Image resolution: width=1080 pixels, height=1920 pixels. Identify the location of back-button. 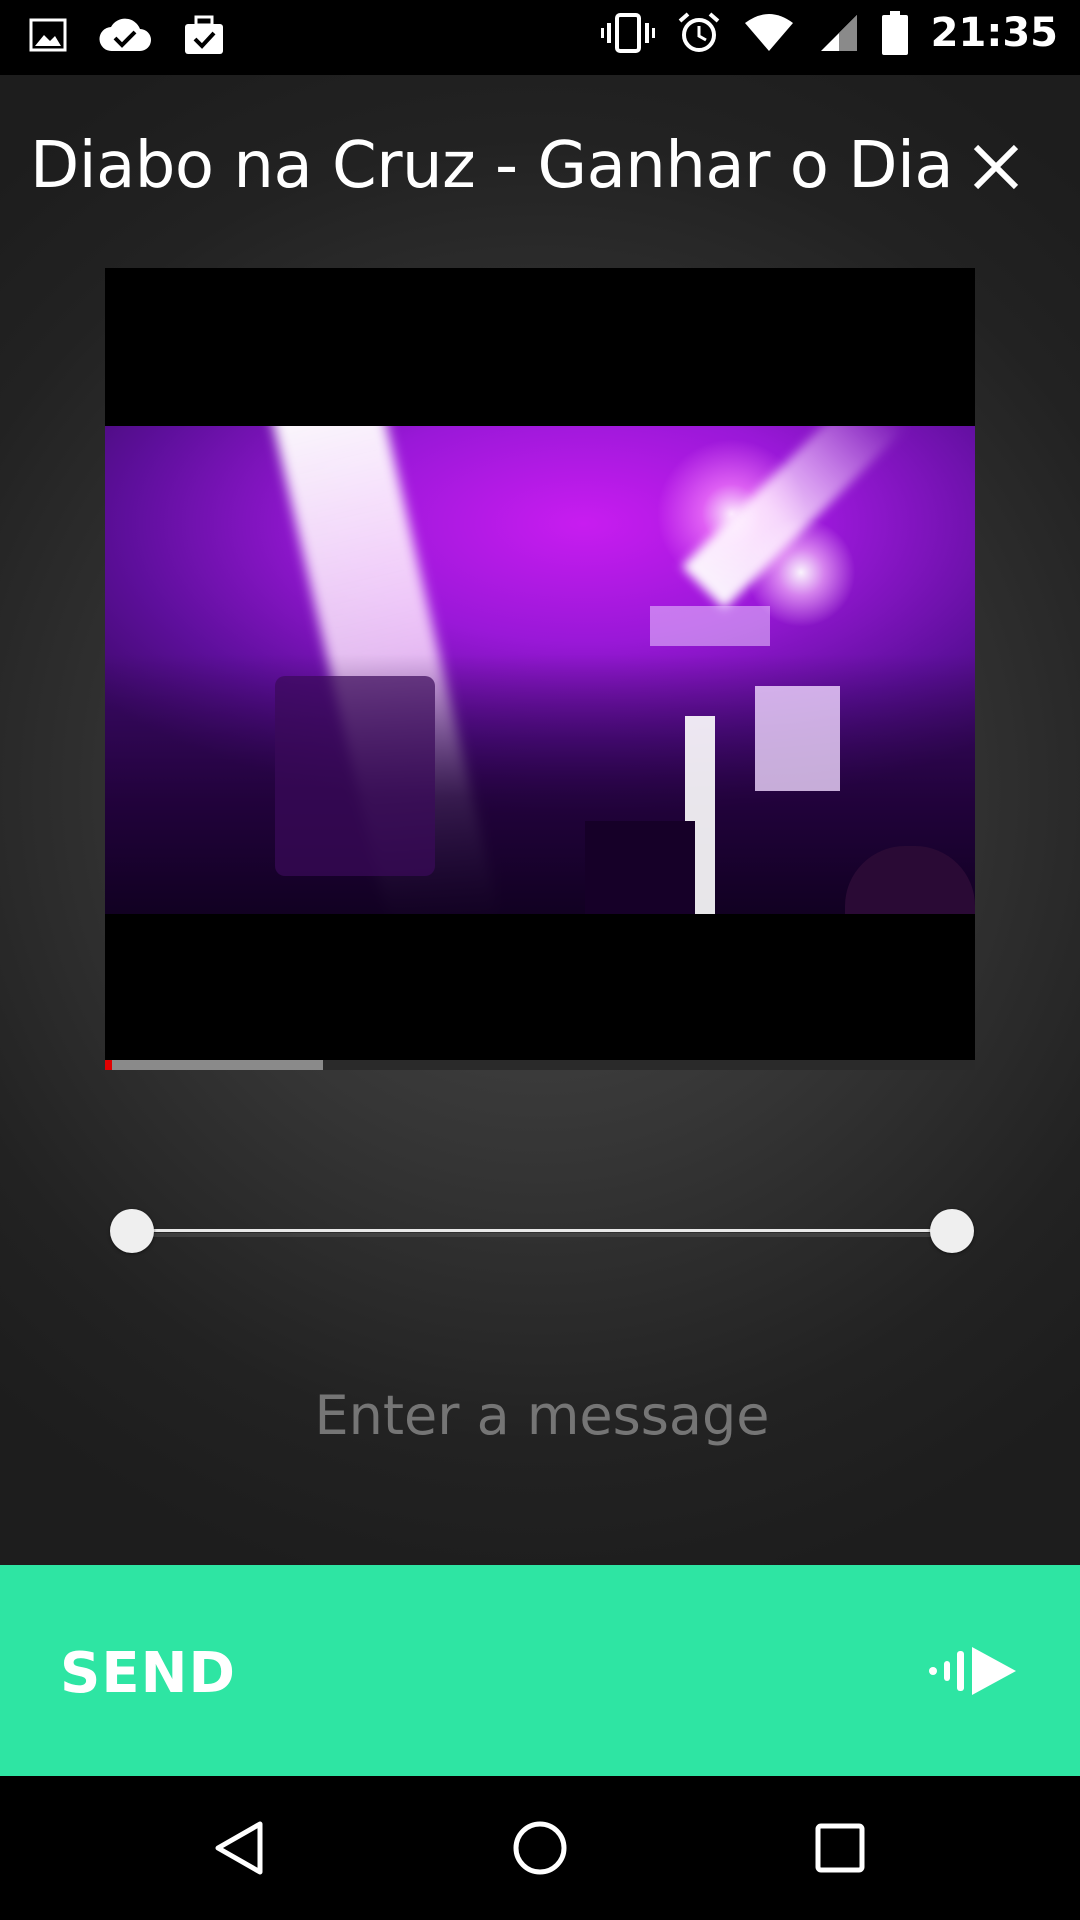
(240, 1848).